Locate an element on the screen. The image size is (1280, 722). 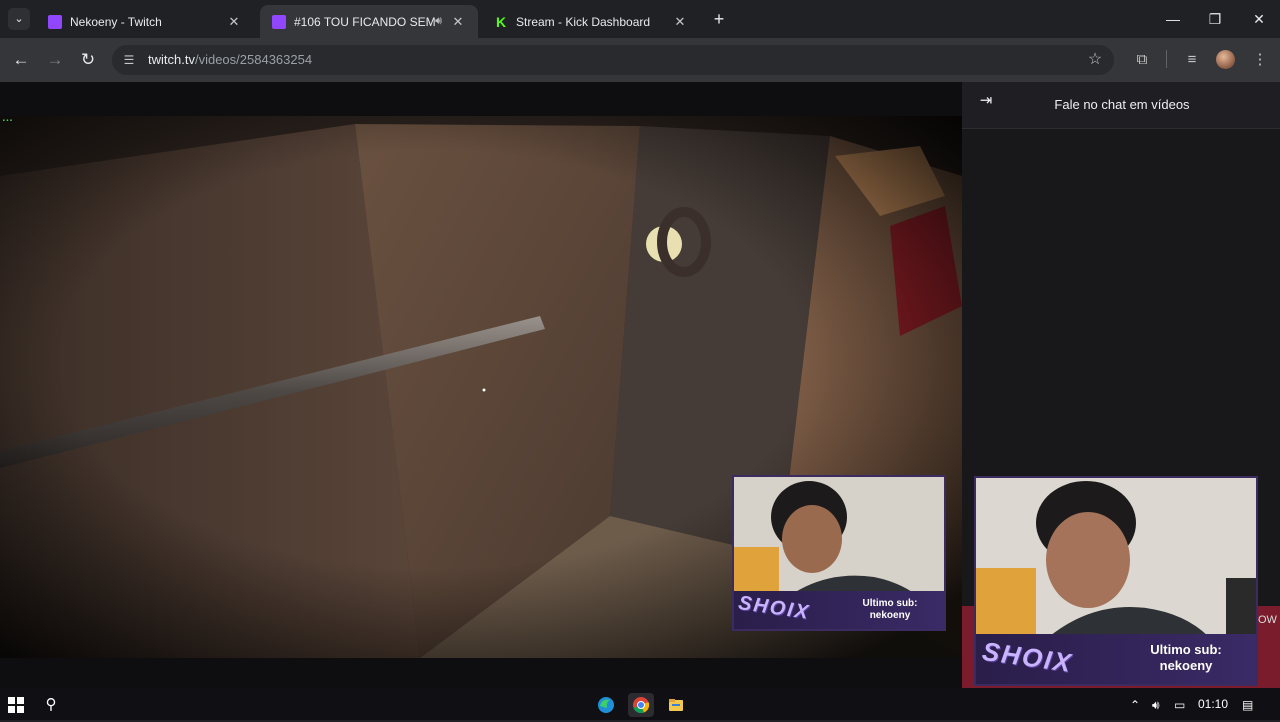
url-path: /videos/2584363254 is located at coordinates (253, 59).